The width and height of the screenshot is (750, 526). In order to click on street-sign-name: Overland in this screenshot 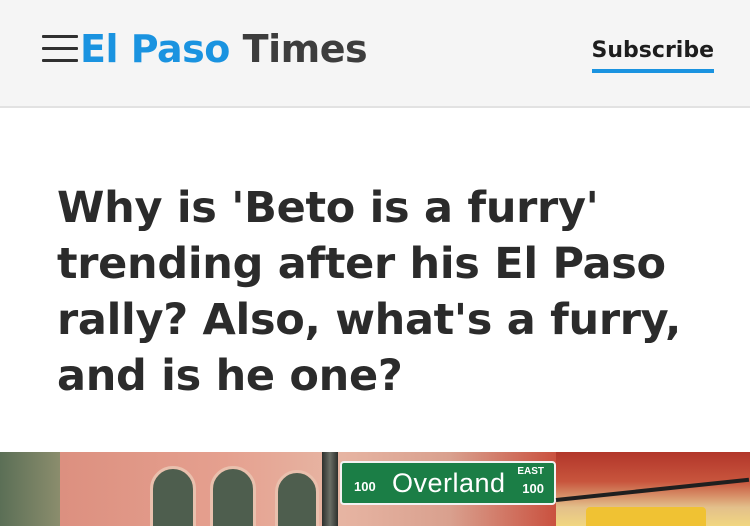, I will do `click(449, 483)`.